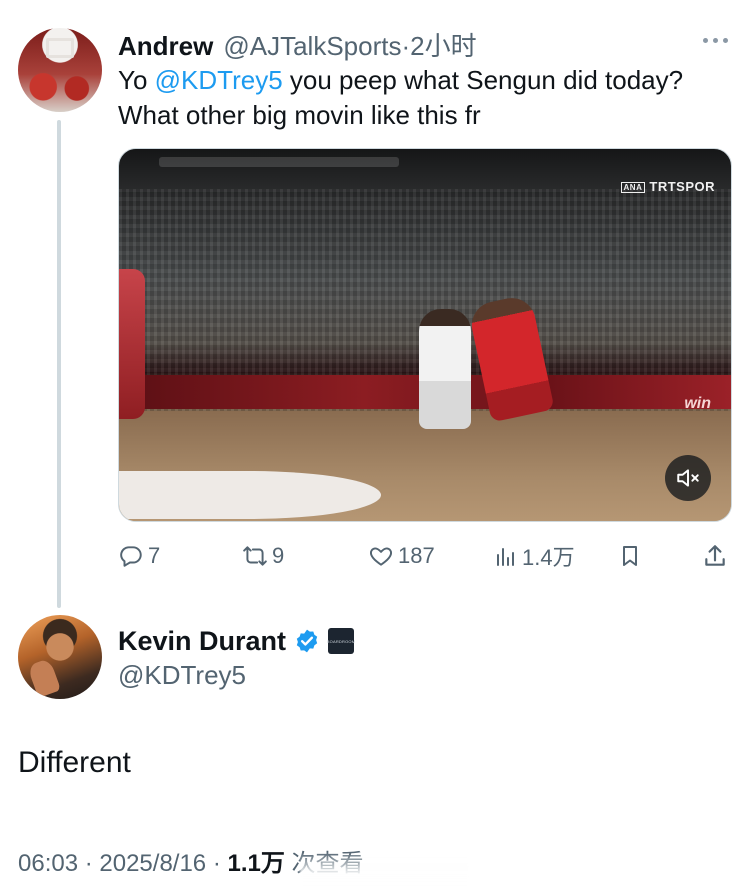 Image resolution: width=750 pixels, height=893 pixels. What do you see at coordinates (688, 478) in the screenshot?
I see `mute-icon` at bounding box center [688, 478].